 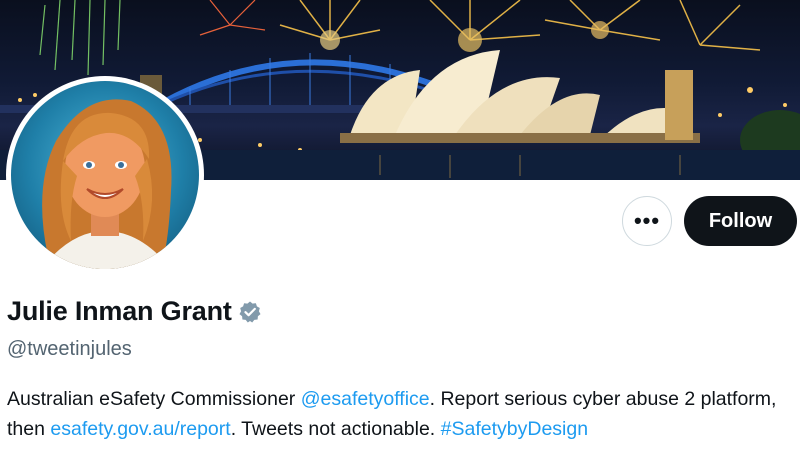 I want to click on profile-avatar, so click(x=105, y=175).